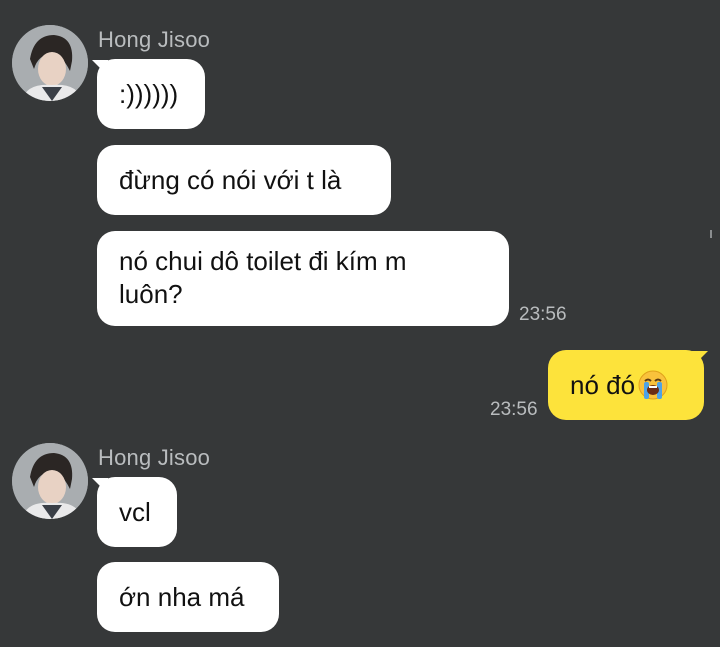 The height and width of the screenshot is (647, 720). I want to click on incoming-message: đừng có nói với t là, so click(244, 180).